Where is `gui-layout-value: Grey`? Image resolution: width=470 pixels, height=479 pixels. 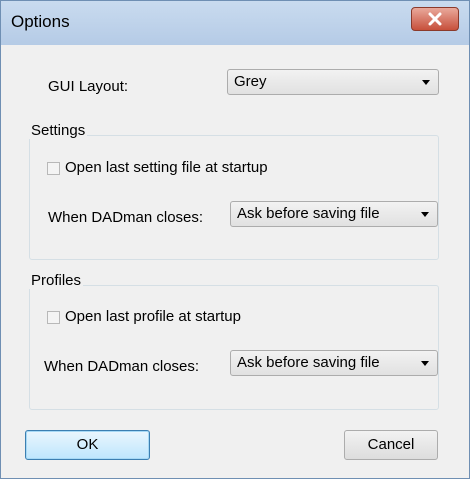 gui-layout-value: Grey is located at coordinates (250, 81).